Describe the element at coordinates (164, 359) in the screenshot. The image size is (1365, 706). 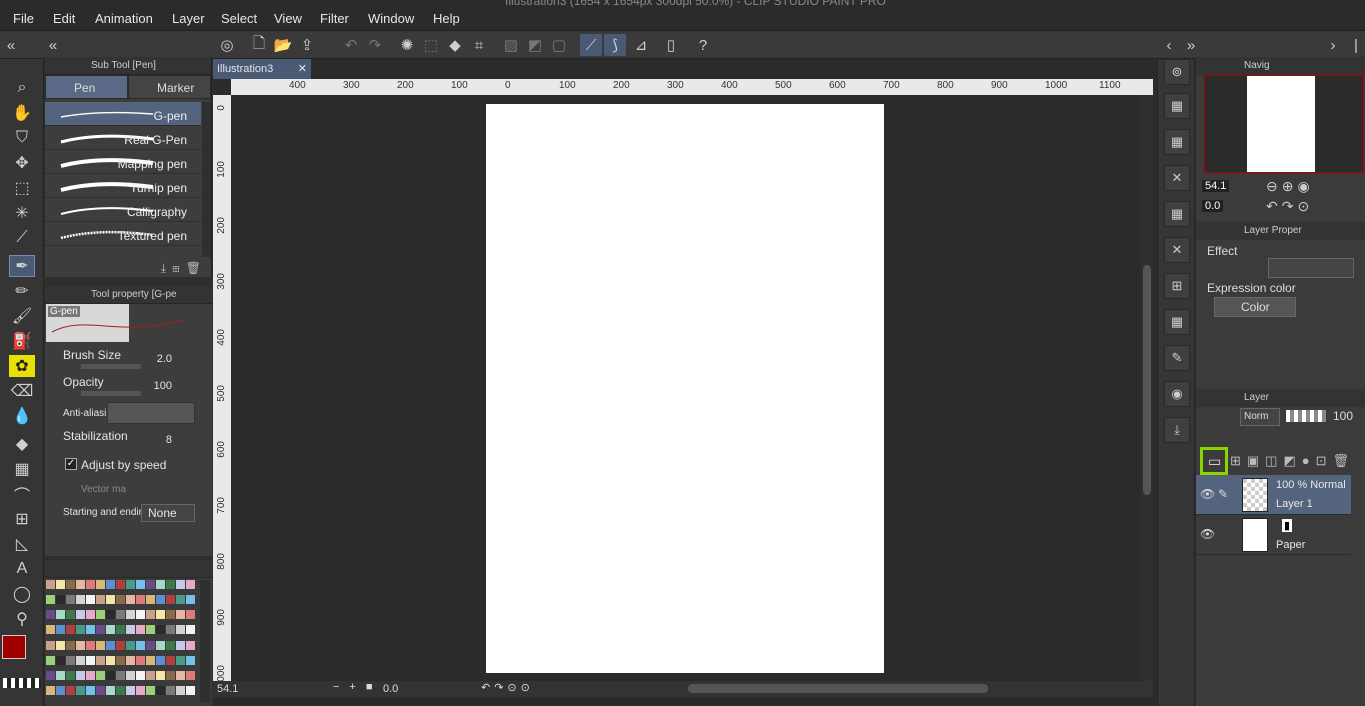
I see `brush-size-value: 2.0` at that location.